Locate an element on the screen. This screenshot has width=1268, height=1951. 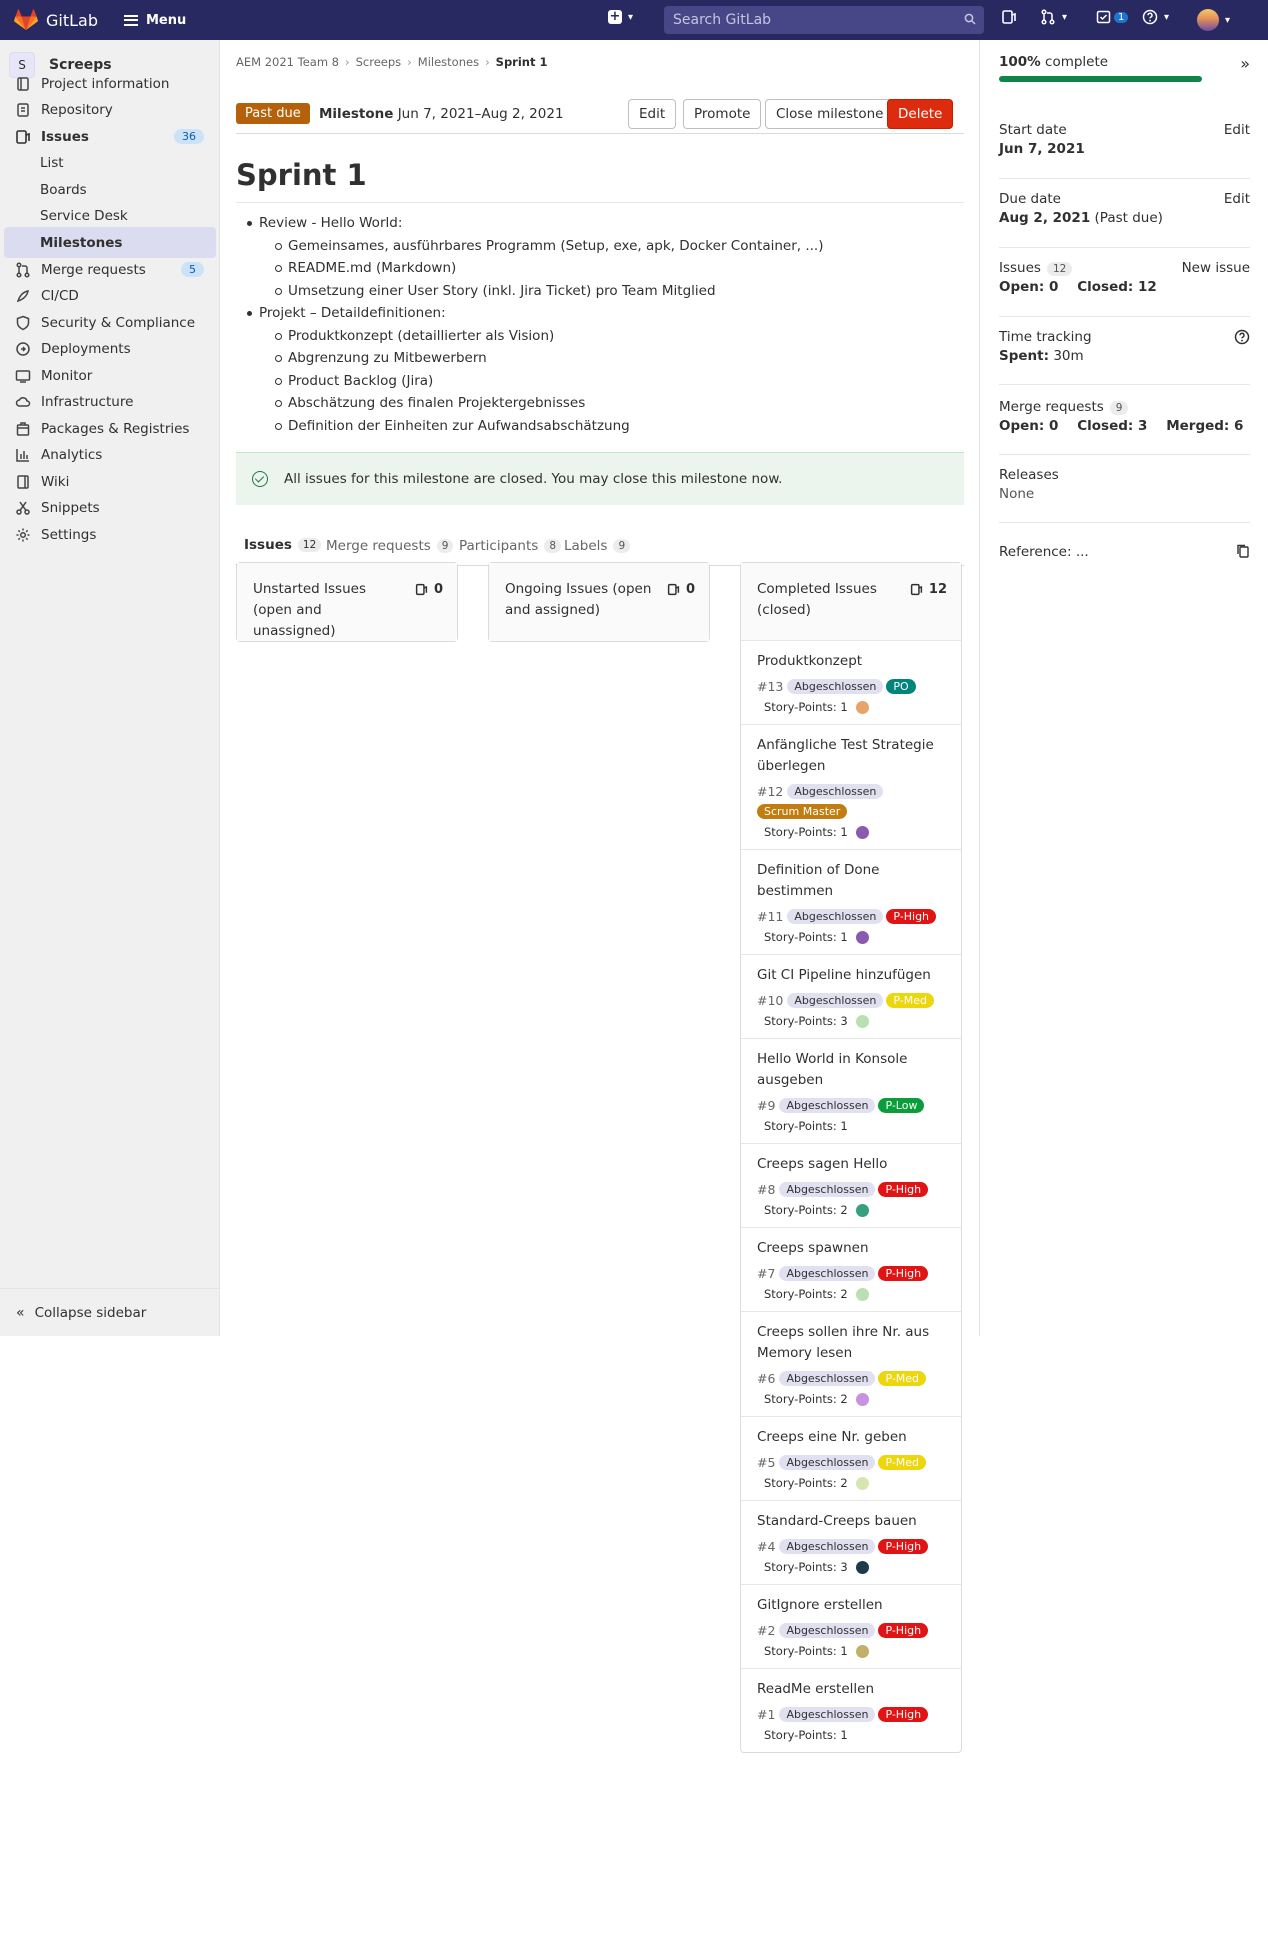
promote-button: Promote is located at coordinates (722, 114).